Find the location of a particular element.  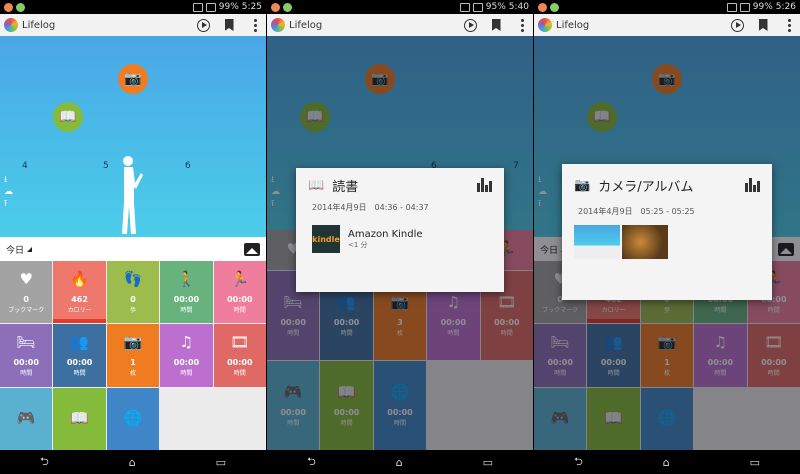

battery-percent: 95% is located at coordinates (495, 7).